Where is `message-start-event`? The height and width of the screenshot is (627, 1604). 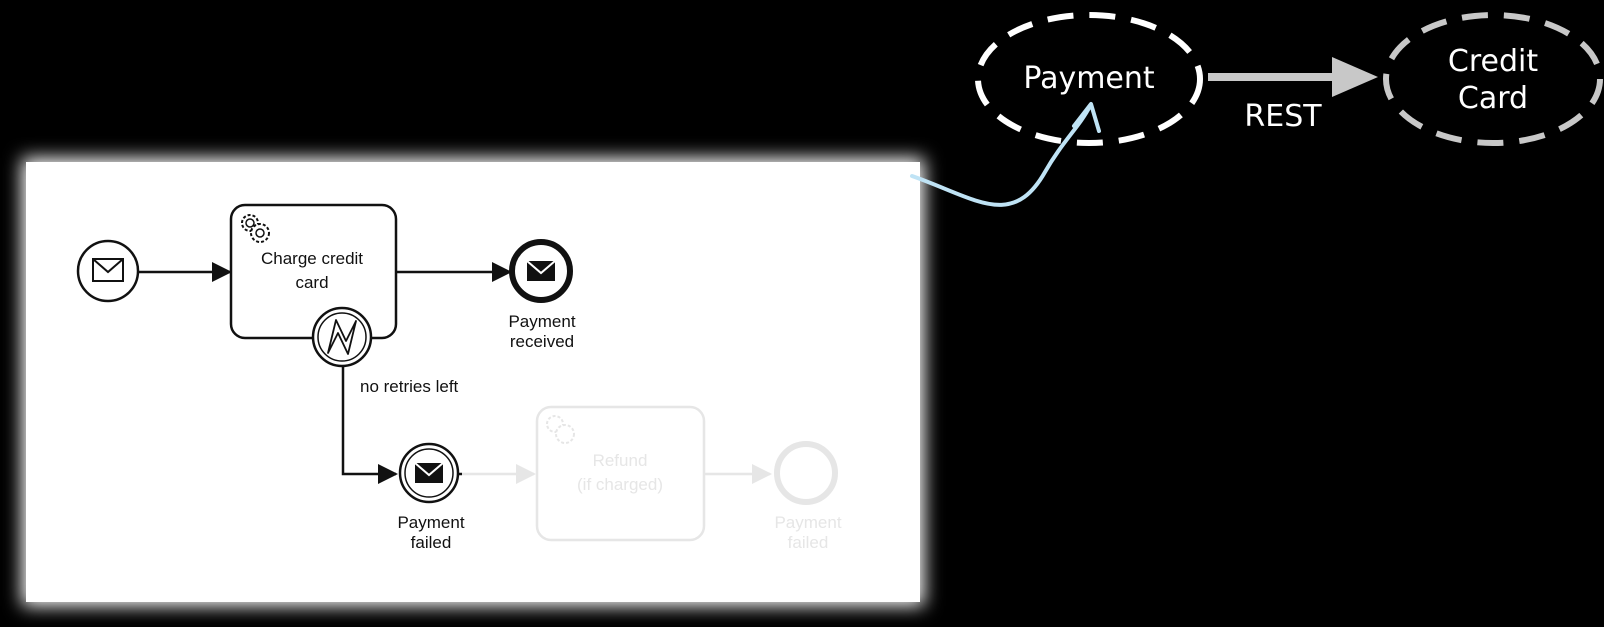 message-start-event is located at coordinates (108, 271).